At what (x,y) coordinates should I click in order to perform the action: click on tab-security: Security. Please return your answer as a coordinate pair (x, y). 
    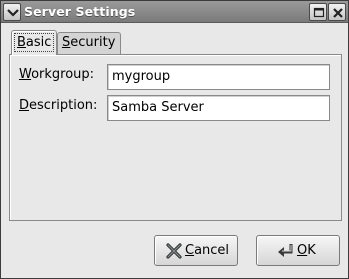
    Looking at the image, I should click on (89, 43).